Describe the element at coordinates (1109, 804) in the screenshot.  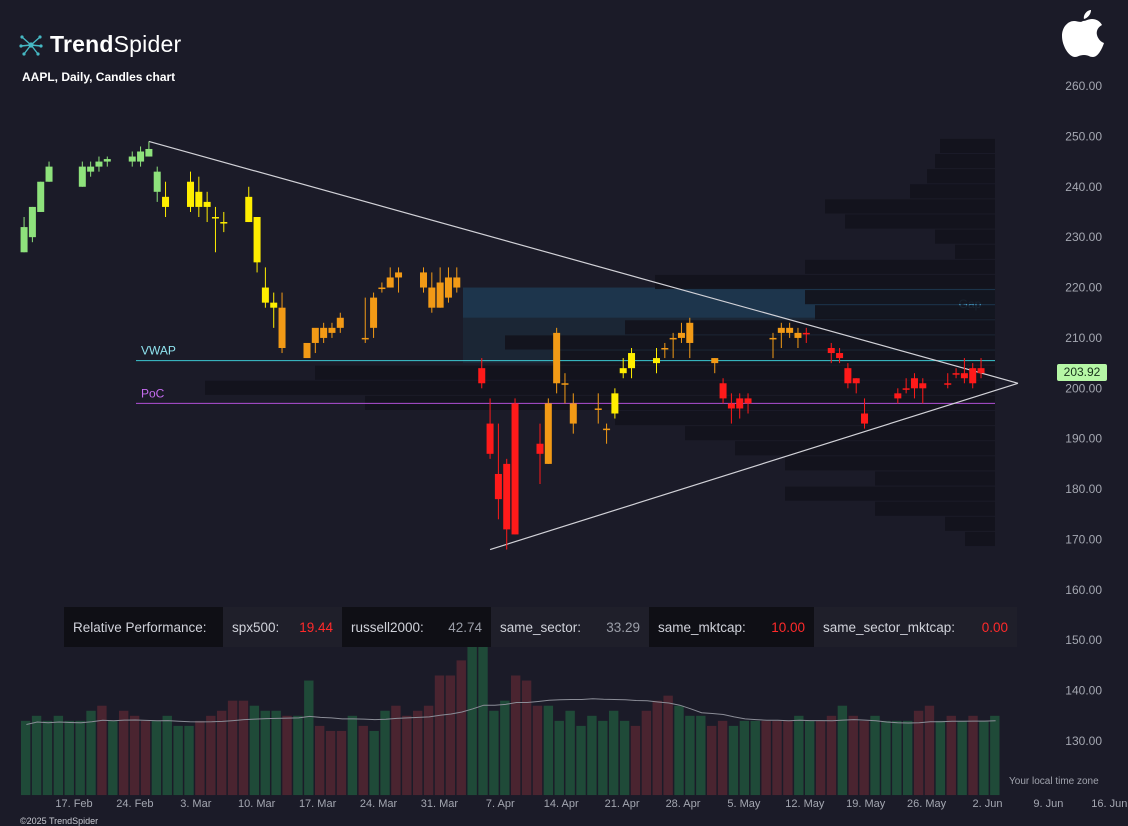
I see `x-axis-tick-label: 16. Jun` at that location.